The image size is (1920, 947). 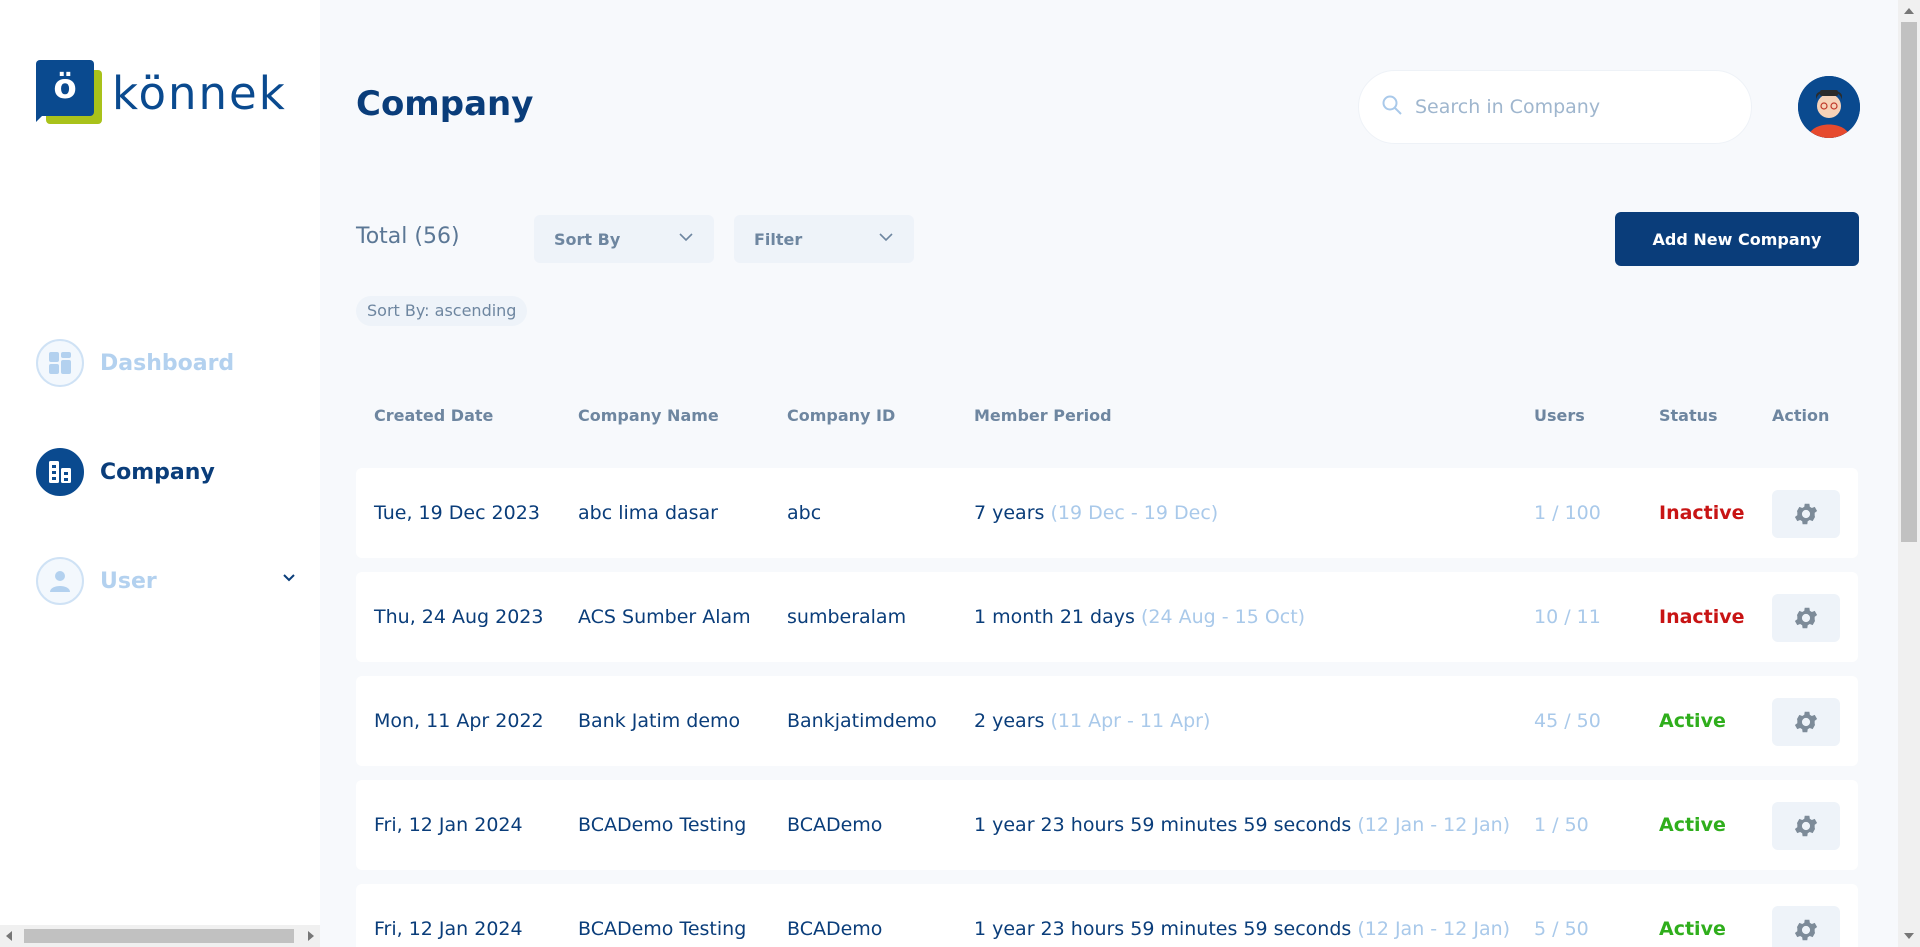 I want to click on sidebar-item-dashboard: Dashboard, so click(x=166, y=363).